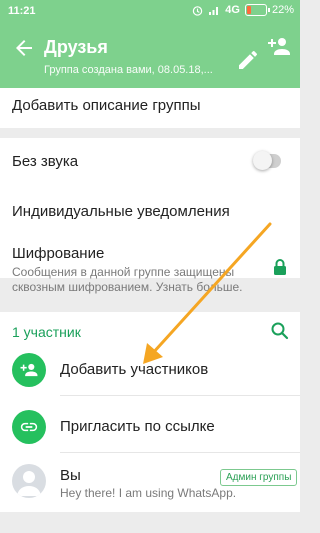 This screenshot has width=320, height=533. Describe the element at coordinates (121, 211) in the screenshot. I see `custom-notifications-label: Индивидуальные уведомления` at that location.